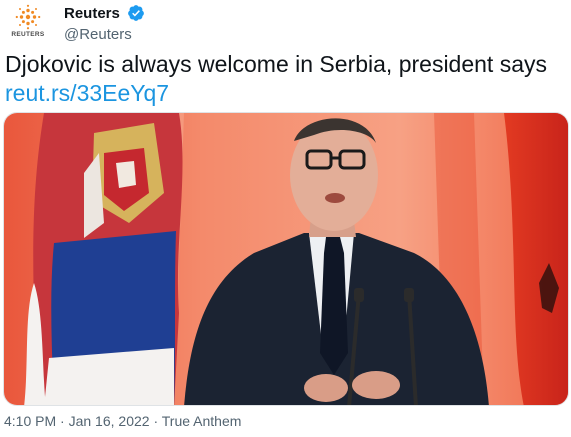 This screenshot has height=437, width=571. What do you see at coordinates (30, 421) in the screenshot?
I see `tweet-time: 4:10 PM` at bounding box center [30, 421].